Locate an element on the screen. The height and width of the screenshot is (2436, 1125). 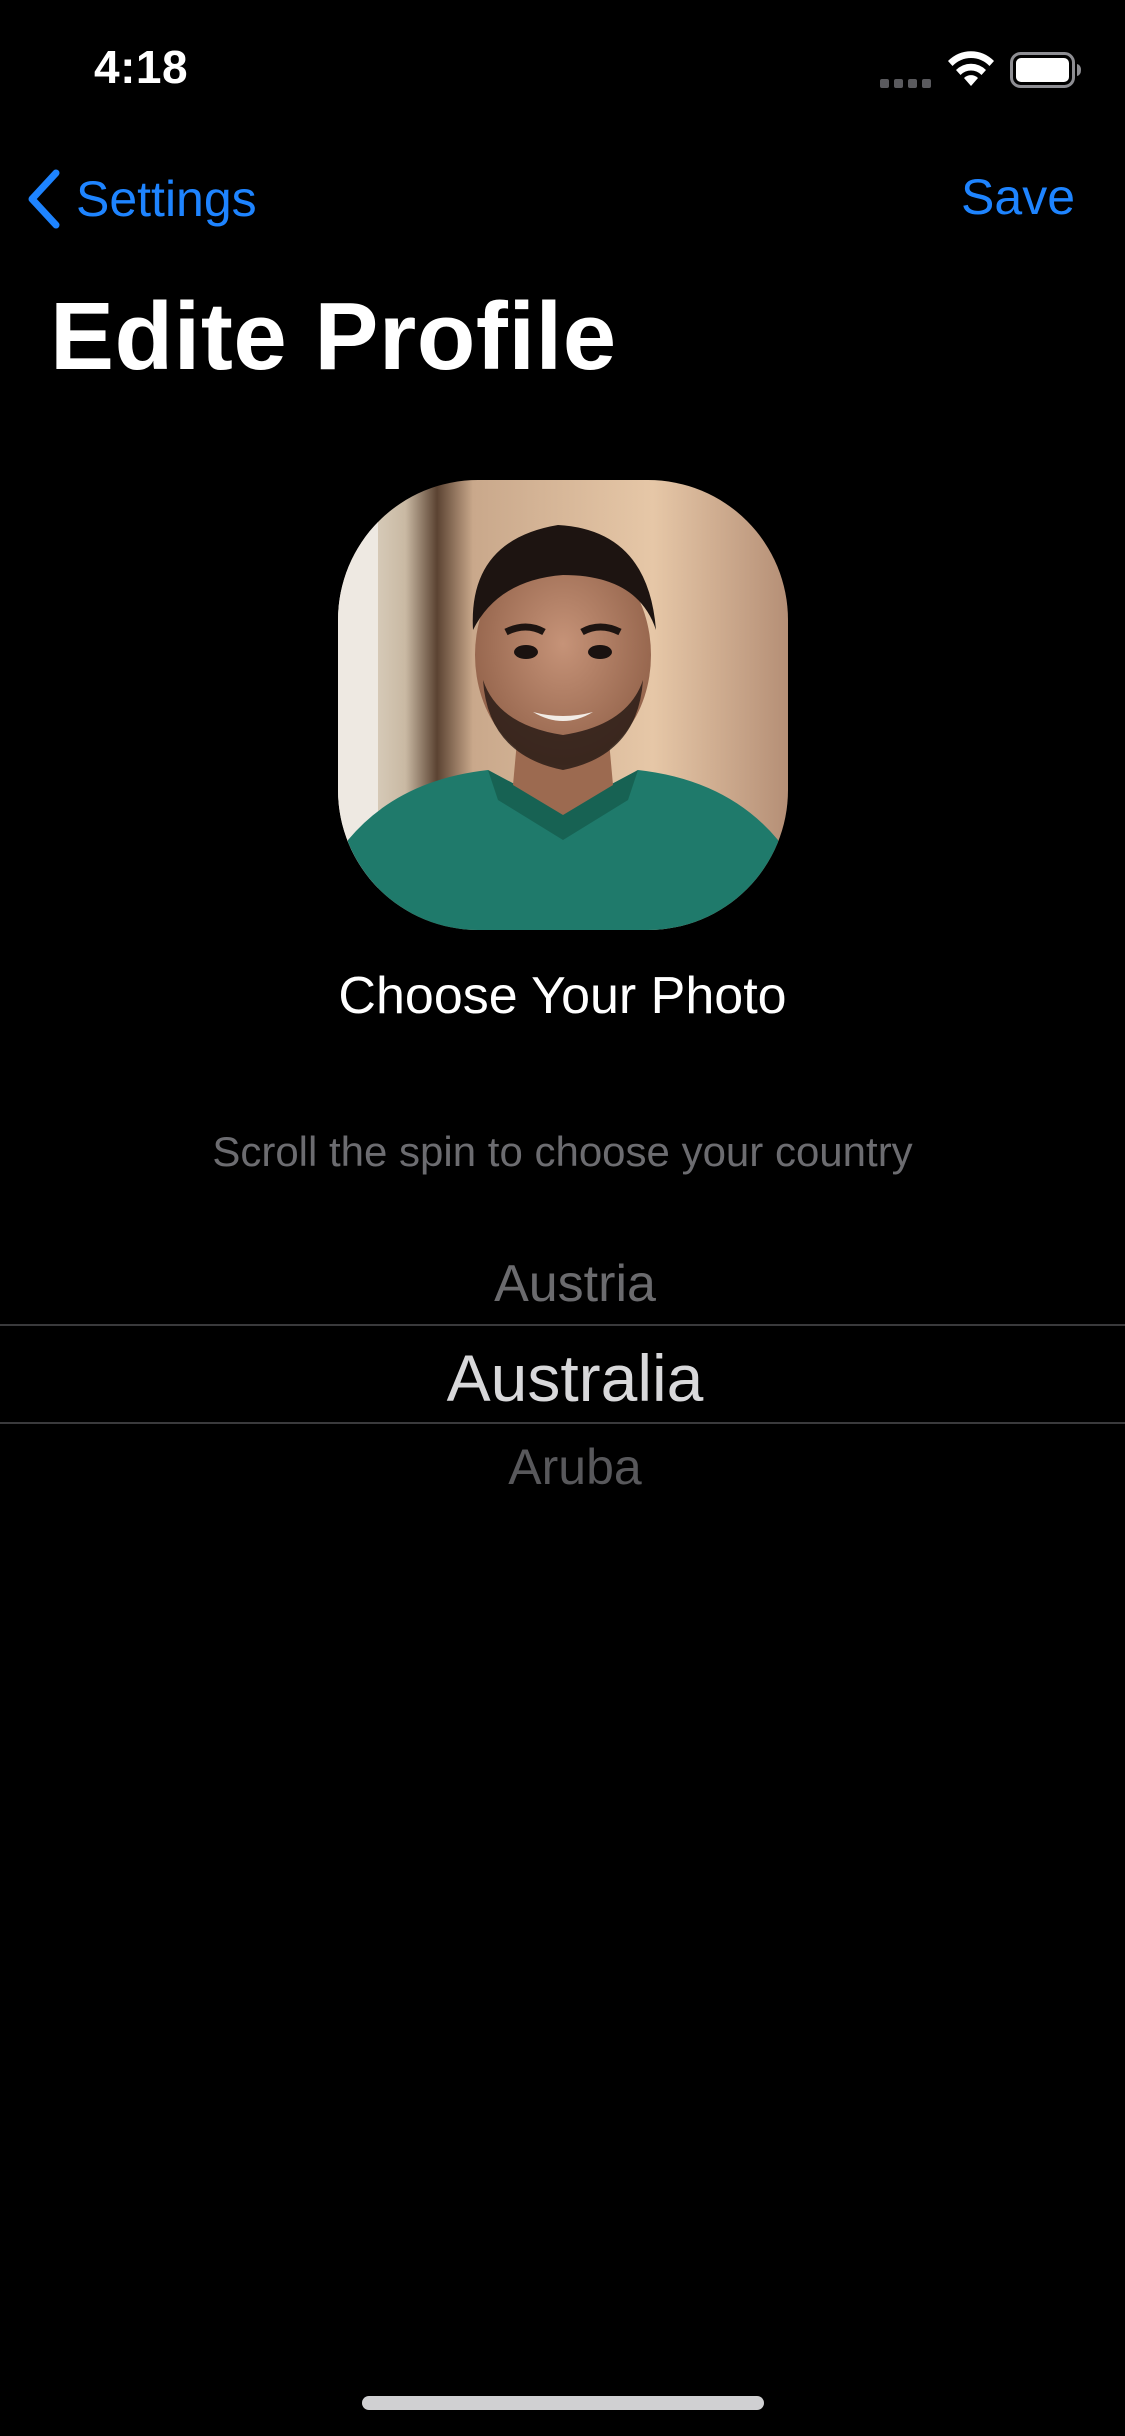
profile-photo-image is located at coordinates (563, 705).